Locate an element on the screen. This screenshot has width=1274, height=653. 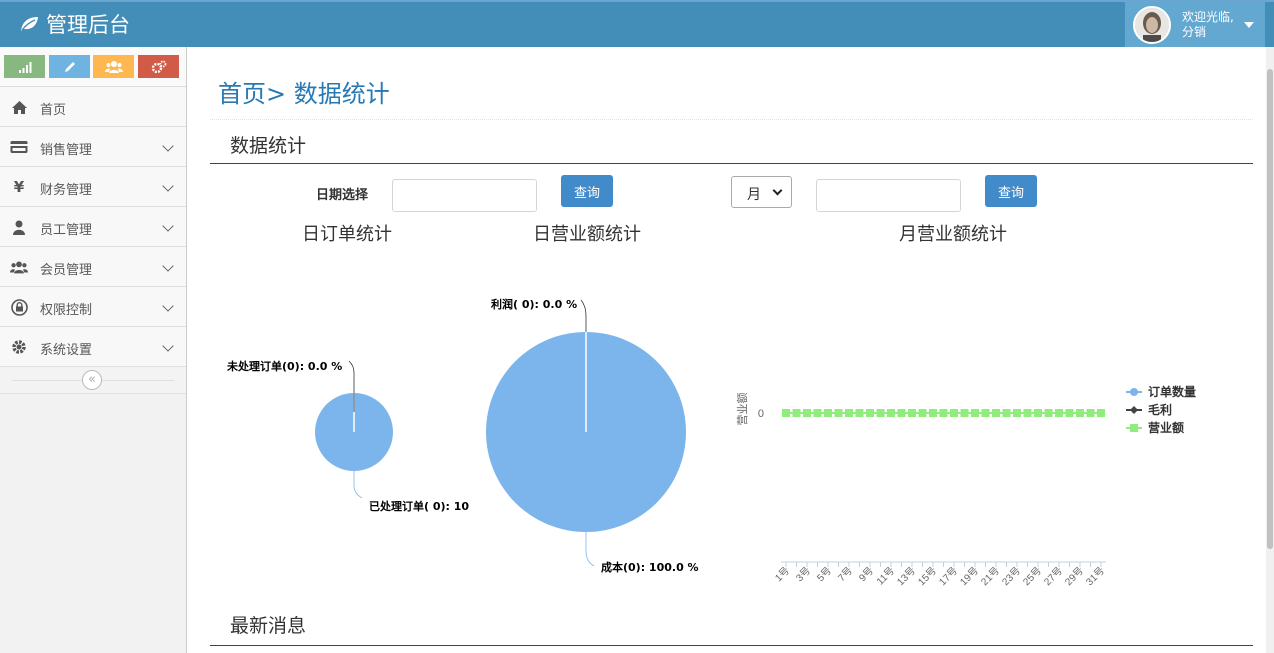
sidebar-item-label: 财务管理 is located at coordinates (66, 190).